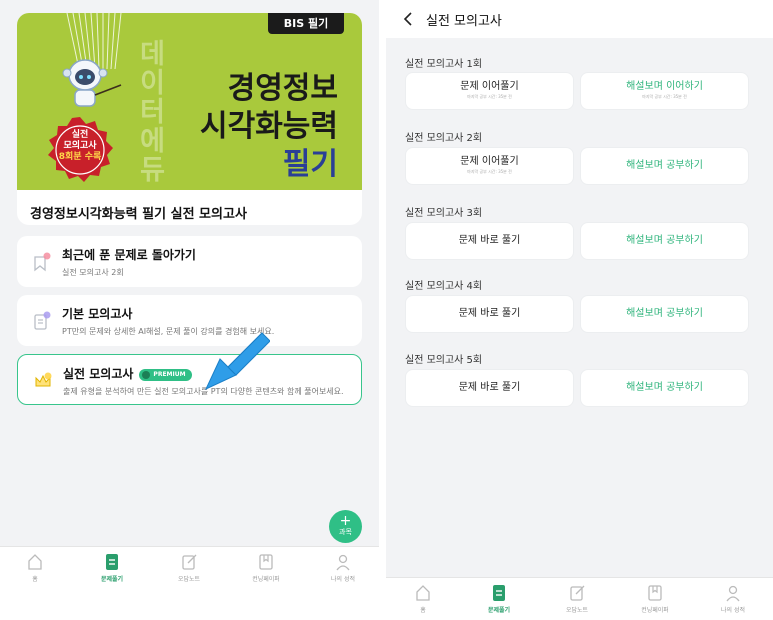  What do you see at coordinates (93, 272) in the screenshot?
I see `card-subtitle: 실전 모의고사 2회` at bounding box center [93, 272].